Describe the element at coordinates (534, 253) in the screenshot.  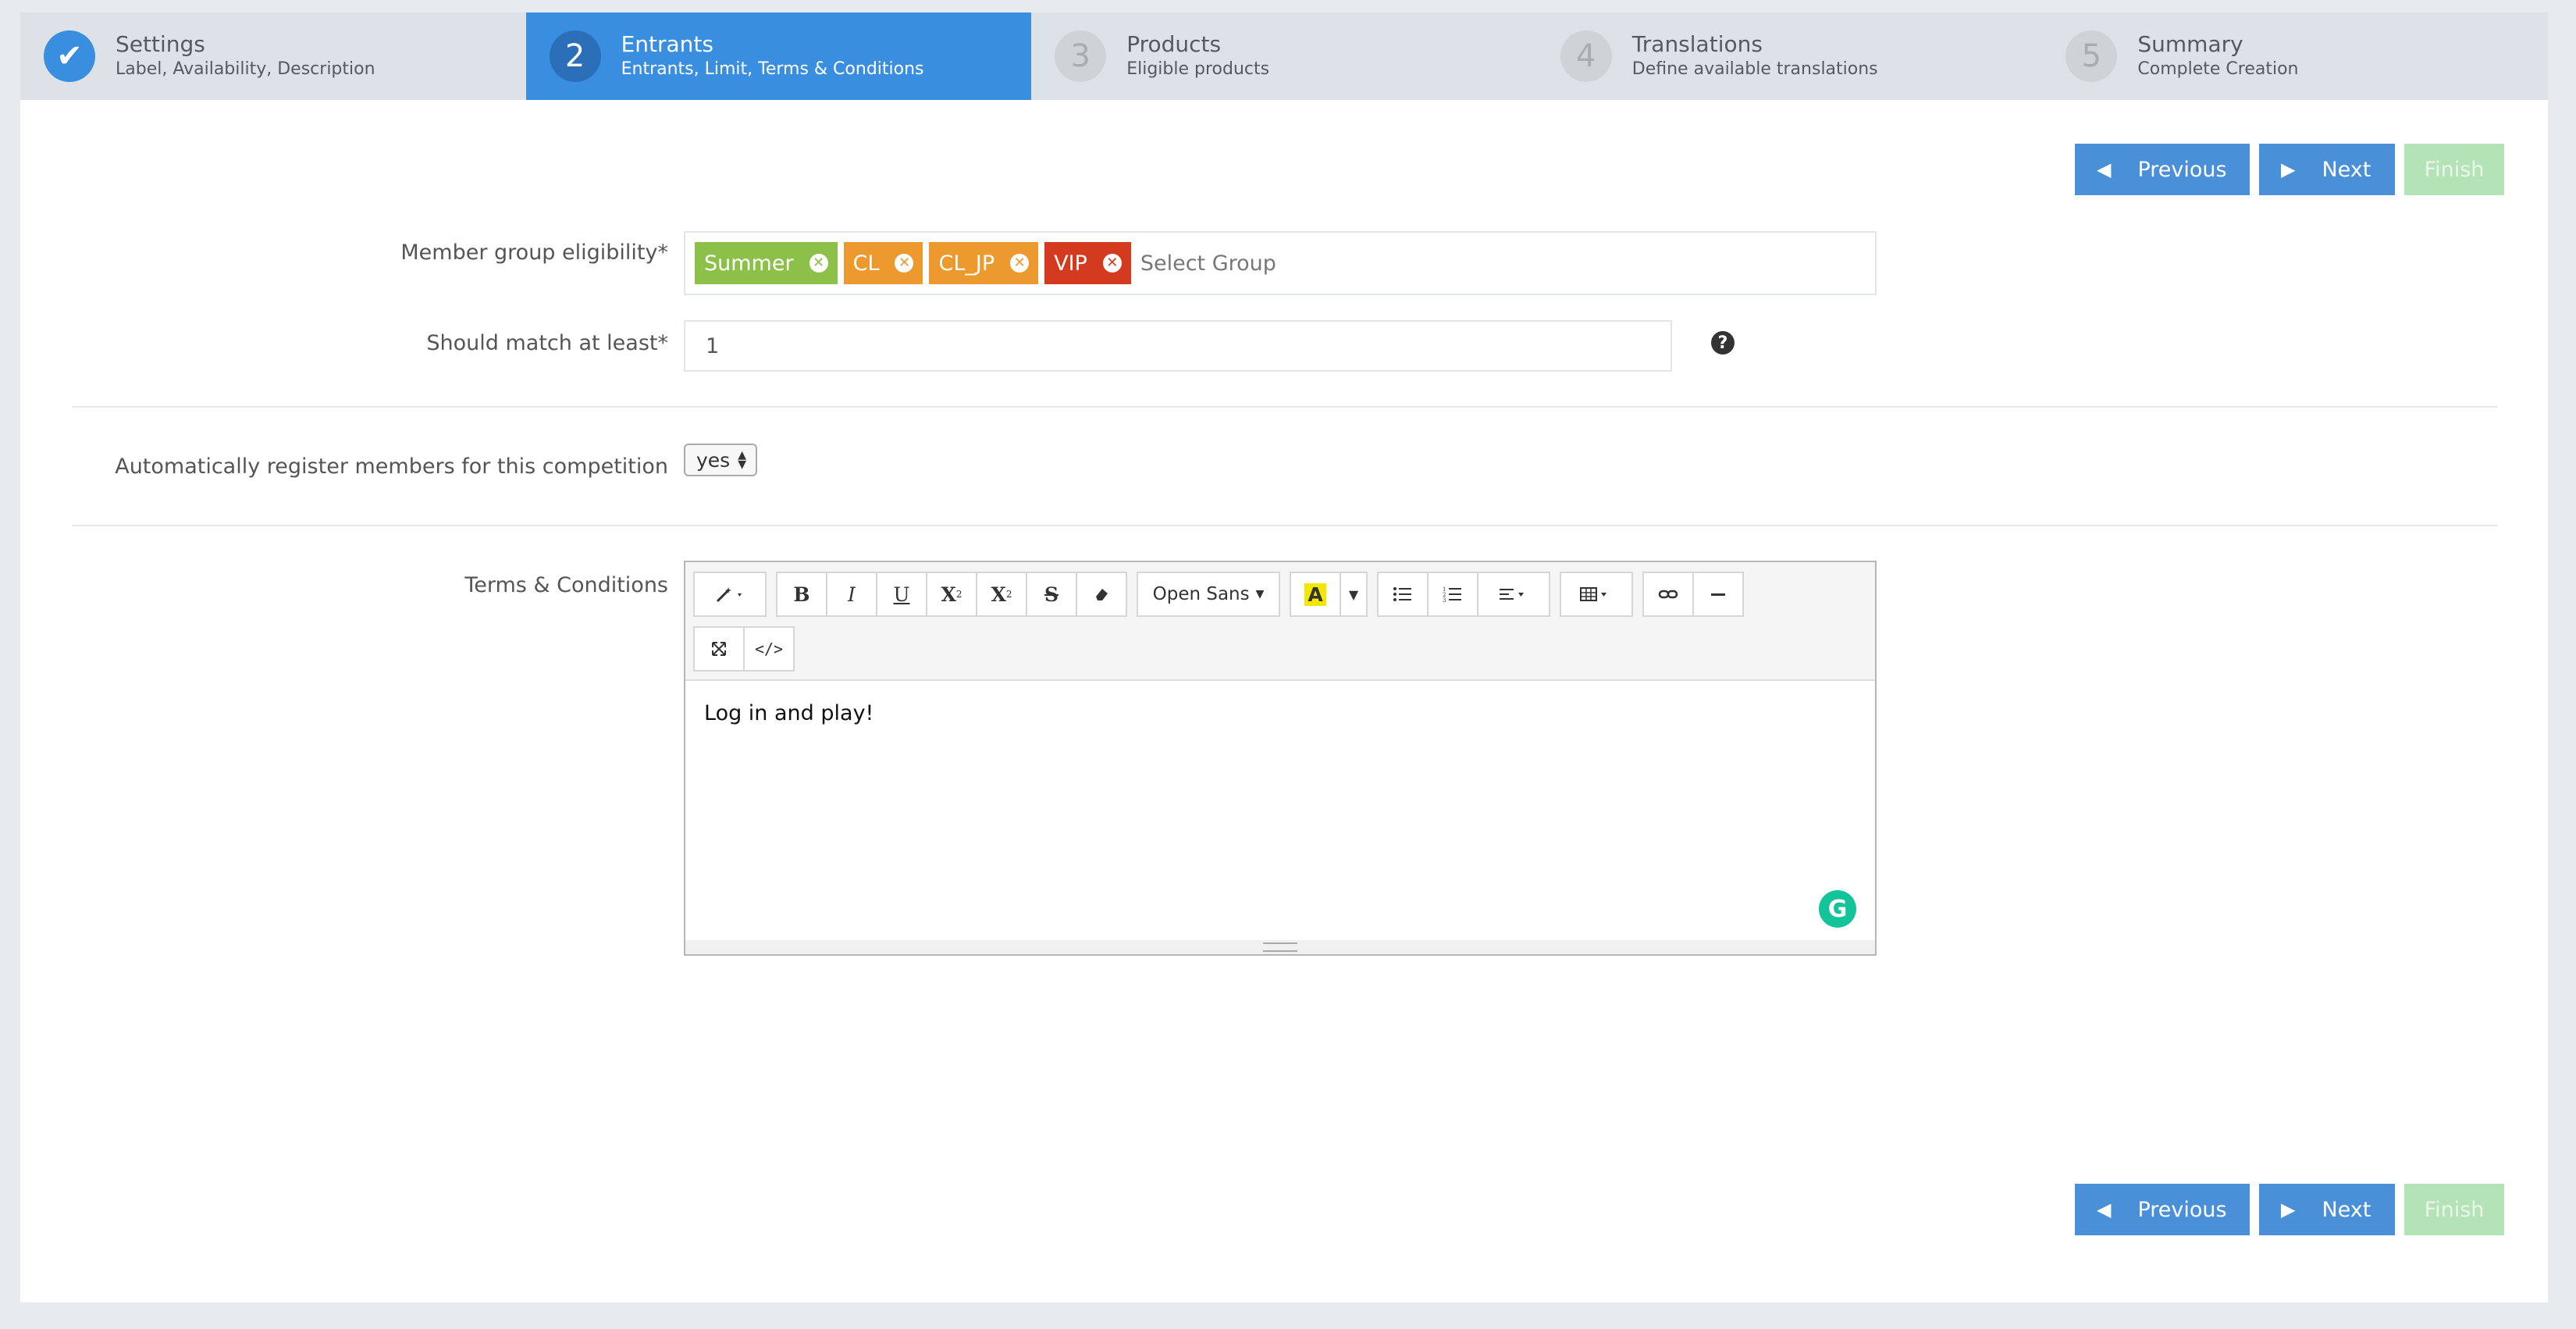
I see `member-group-label: Member group eligibility*` at that location.